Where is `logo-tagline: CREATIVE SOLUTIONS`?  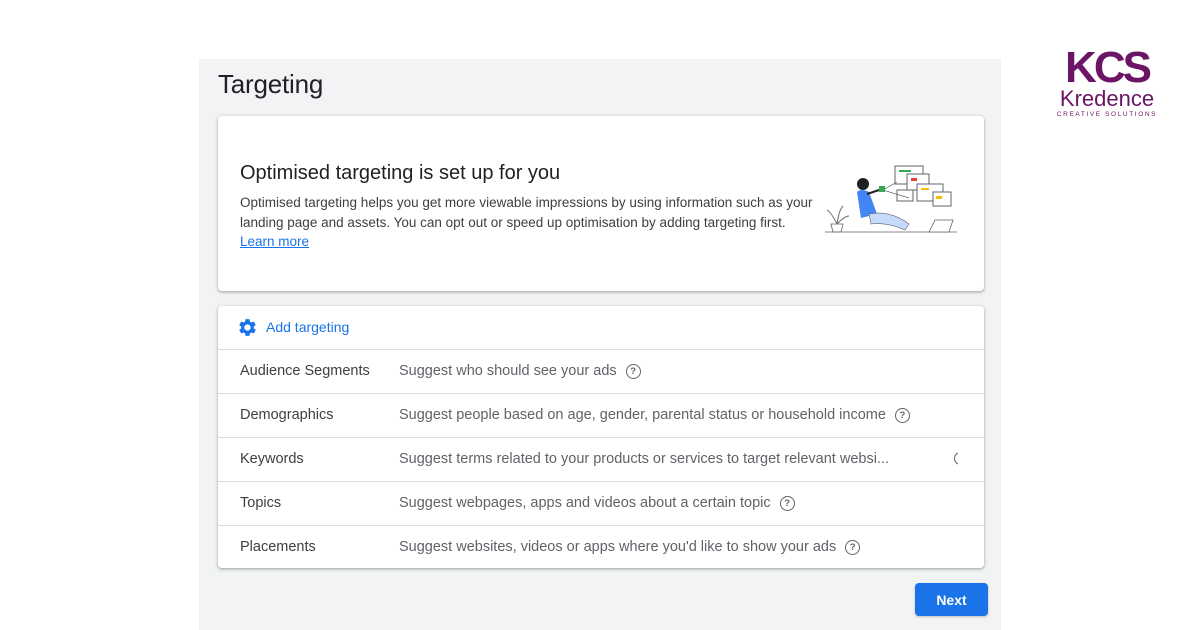 logo-tagline: CREATIVE SOLUTIONS is located at coordinates (1107, 114).